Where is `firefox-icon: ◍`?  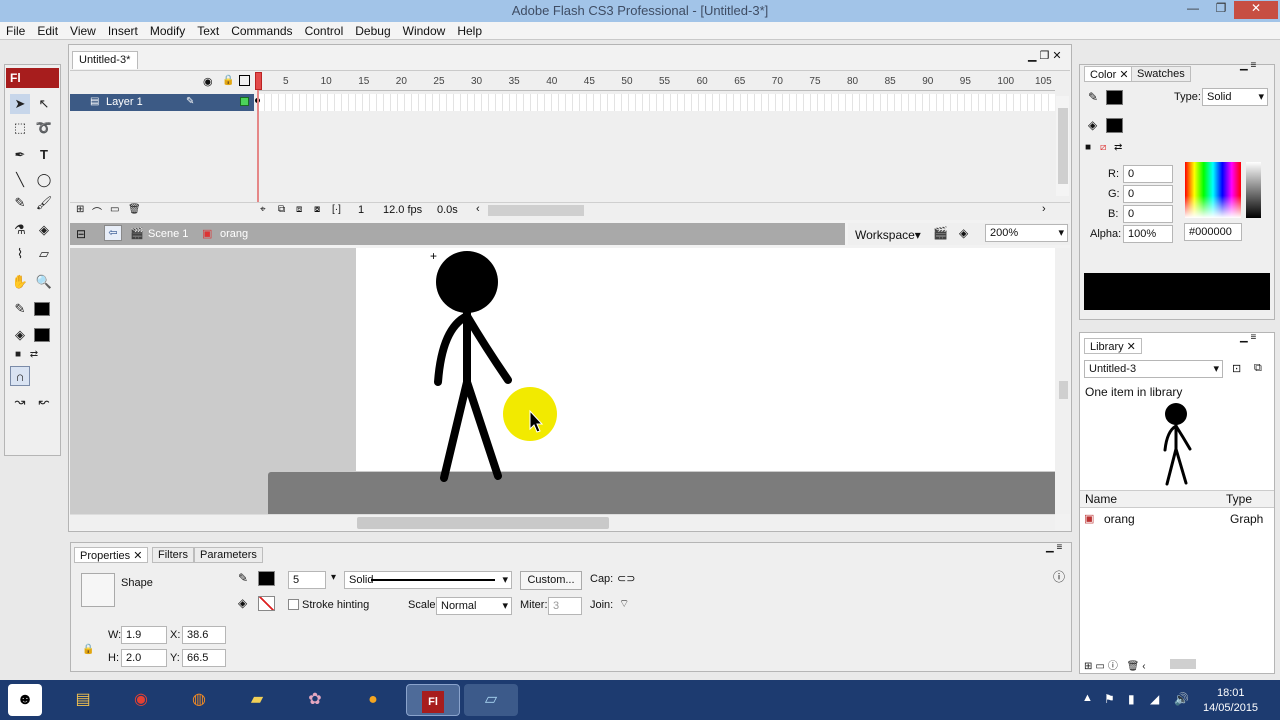 firefox-icon: ◍ is located at coordinates (199, 700).